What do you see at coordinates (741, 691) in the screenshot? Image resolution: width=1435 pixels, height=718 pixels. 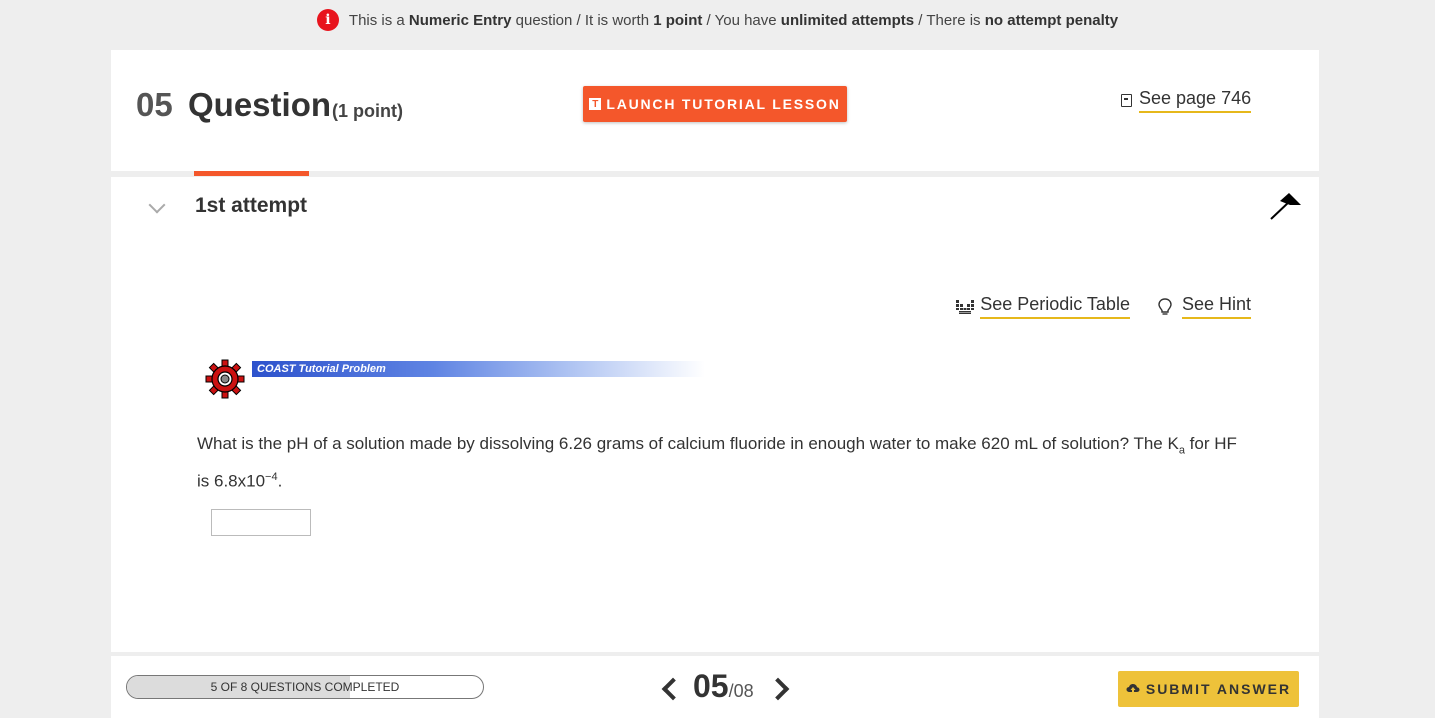 I see `page-total: /08` at bounding box center [741, 691].